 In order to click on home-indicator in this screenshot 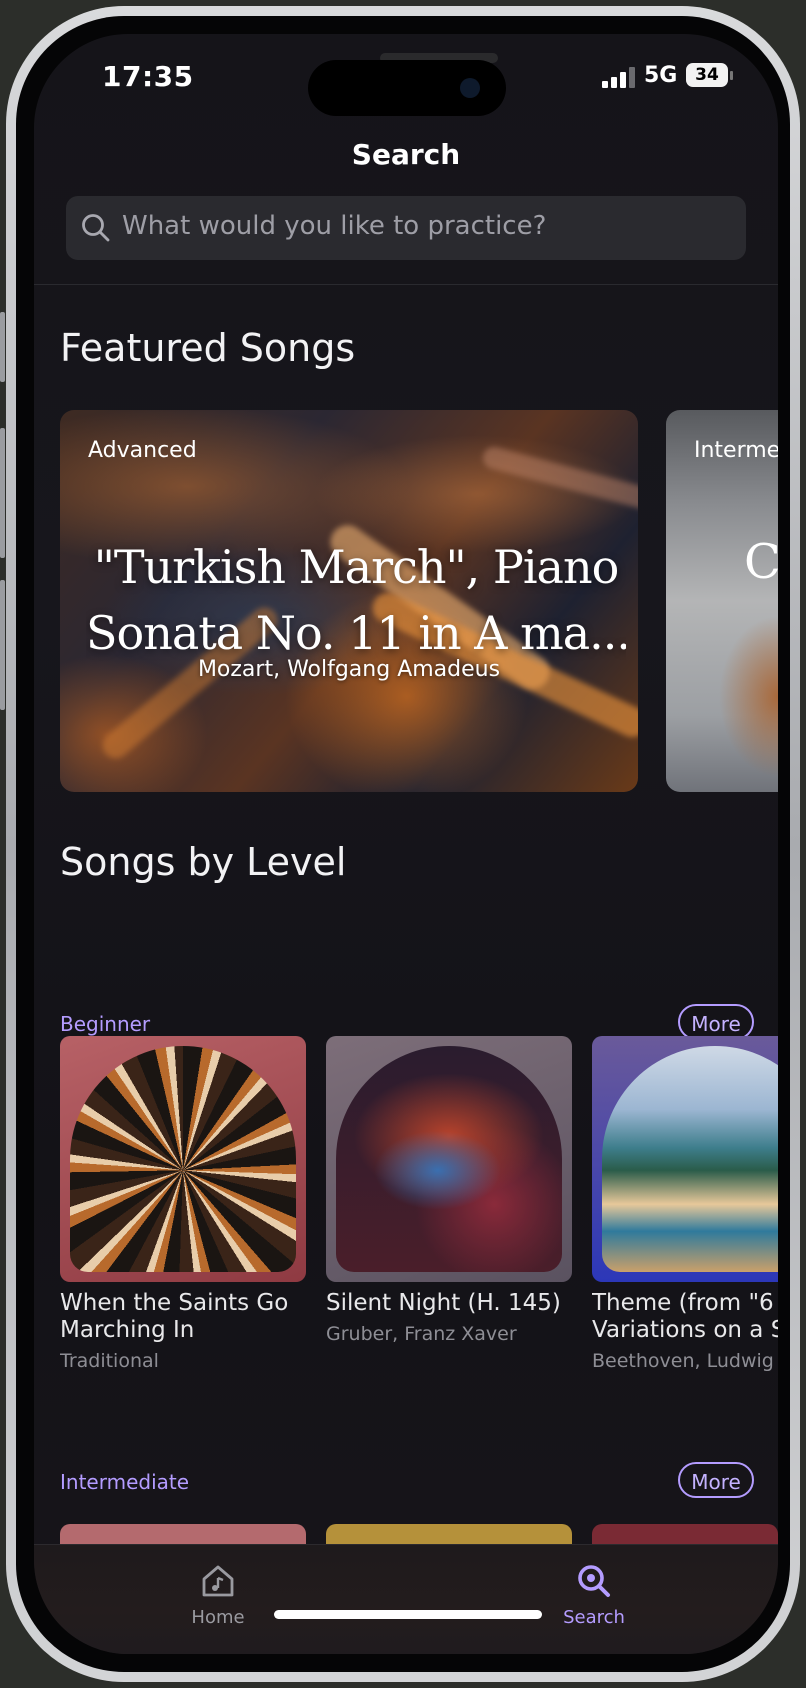, I will do `click(408, 1614)`.